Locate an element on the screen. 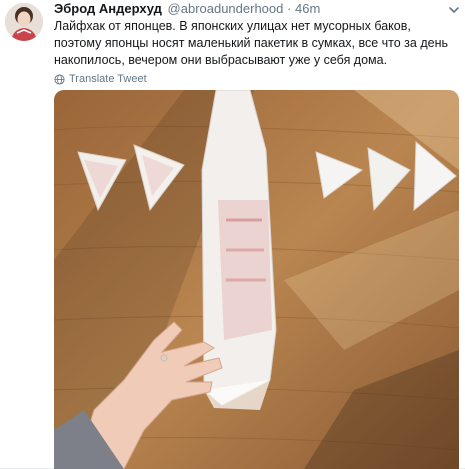 The width and height of the screenshot is (465, 469). translate-tweet-label: Translate Tweet is located at coordinates (108, 79).